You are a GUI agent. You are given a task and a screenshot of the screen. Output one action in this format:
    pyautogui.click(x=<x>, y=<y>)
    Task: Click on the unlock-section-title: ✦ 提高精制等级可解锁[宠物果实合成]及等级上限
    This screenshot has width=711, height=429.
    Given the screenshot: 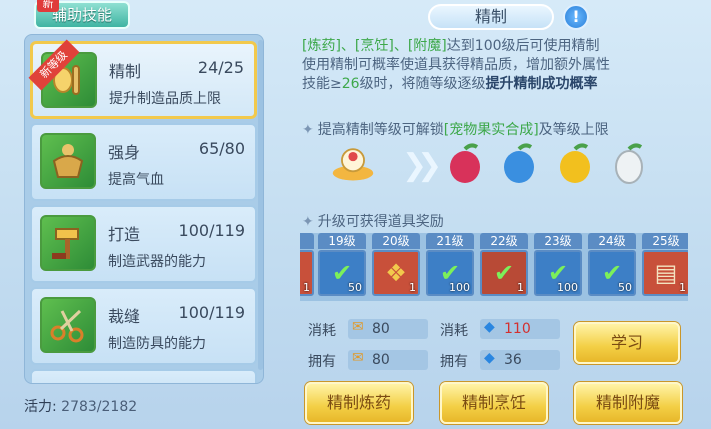 What is the action you would take?
    pyautogui.click(x=455, y=129)
    